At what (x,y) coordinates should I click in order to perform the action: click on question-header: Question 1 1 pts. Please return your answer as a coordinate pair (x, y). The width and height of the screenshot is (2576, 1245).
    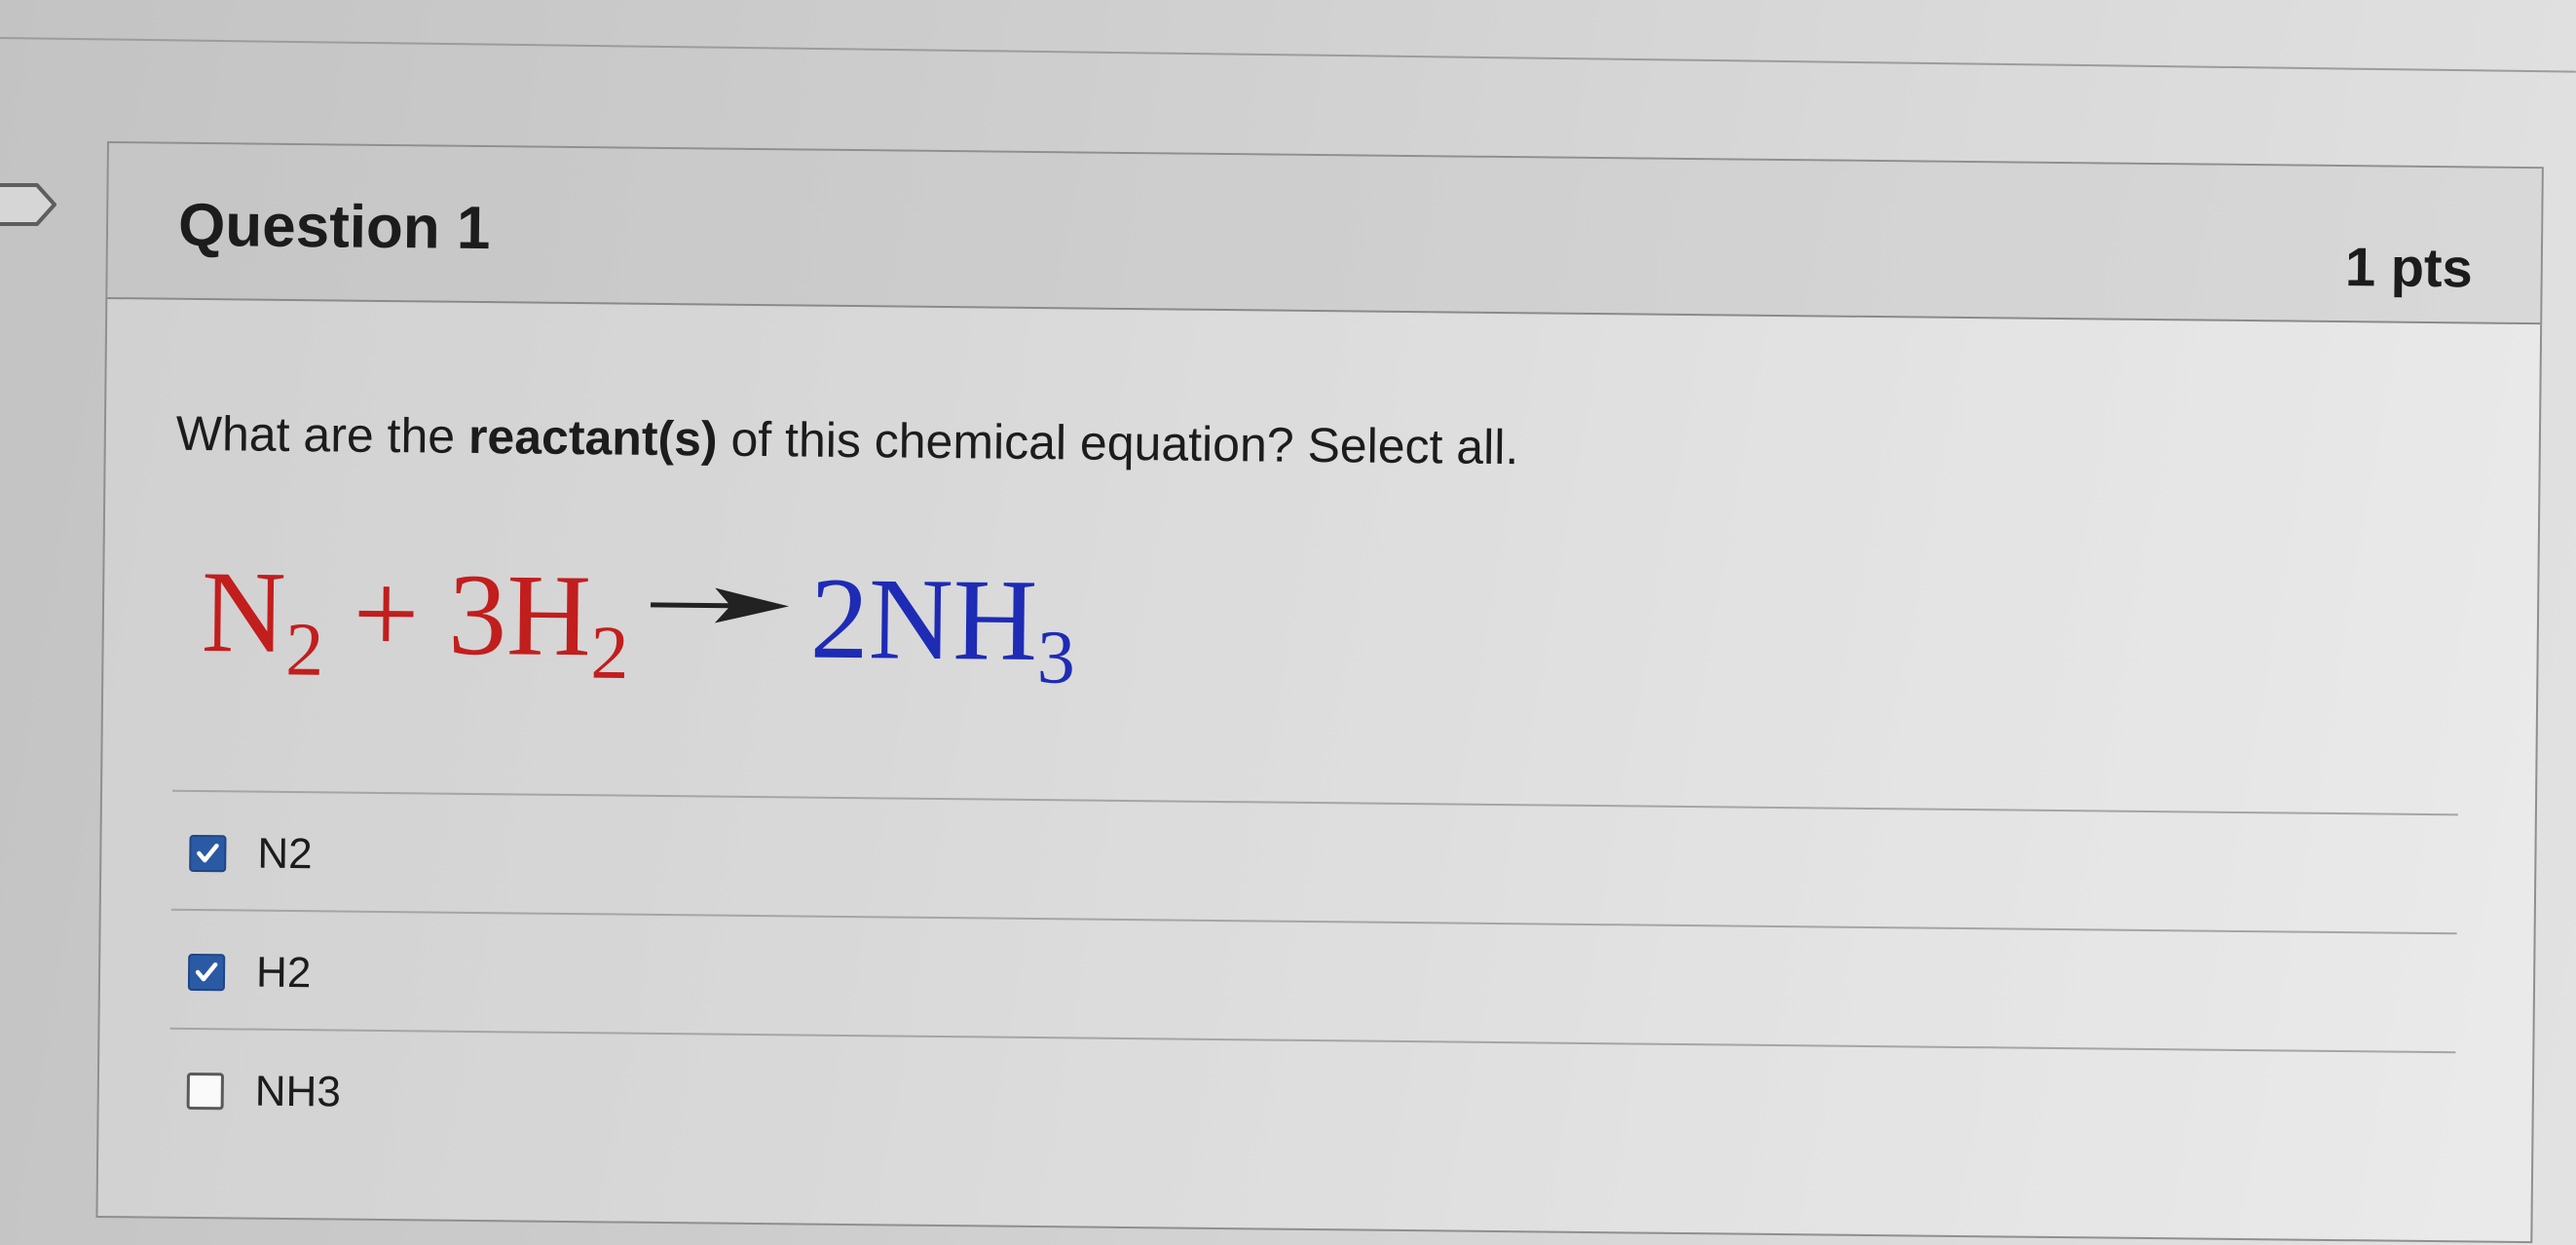
    Looking at the image, I should click on (1324, 234).